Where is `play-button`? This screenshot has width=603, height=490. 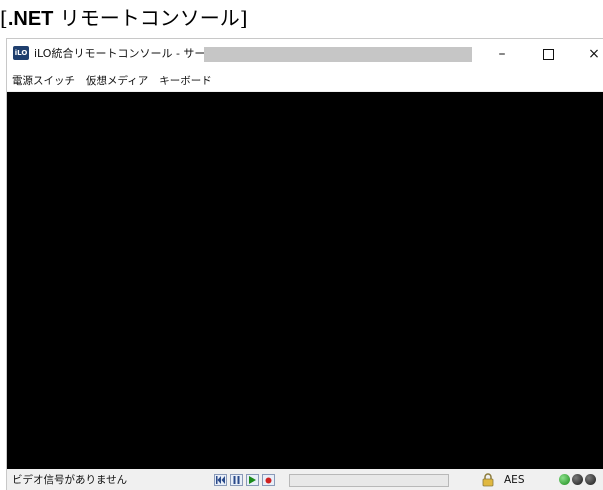
play-button is located at coordinates (252, 480).